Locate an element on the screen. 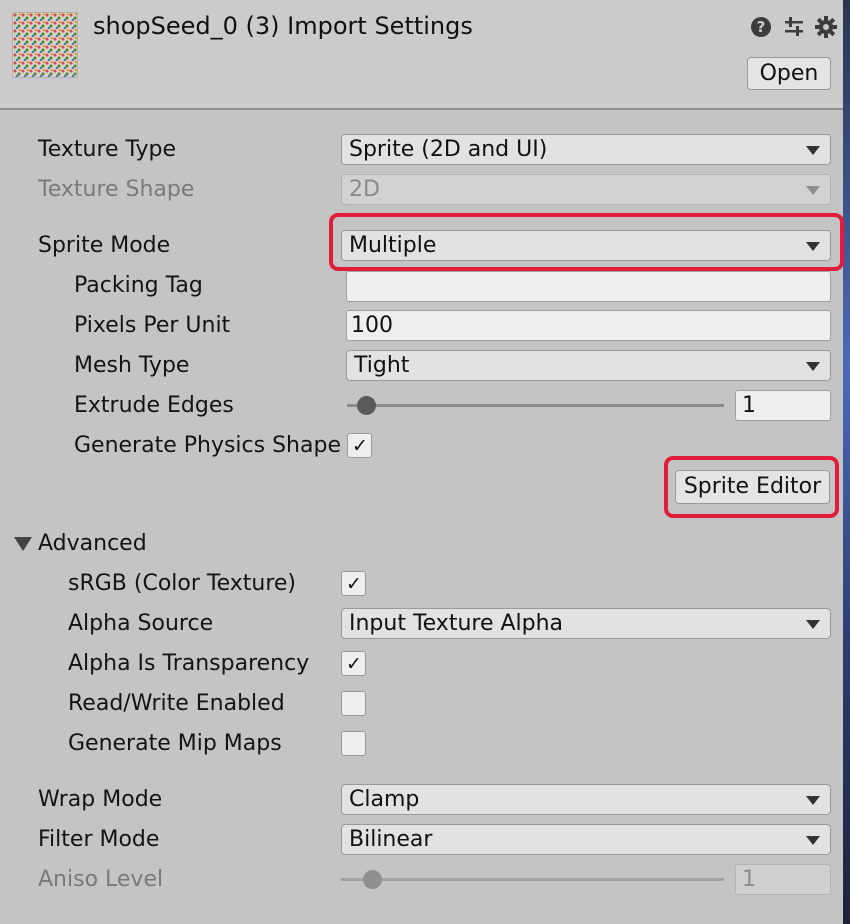  presets-icon is located at coordinates (794, 27).